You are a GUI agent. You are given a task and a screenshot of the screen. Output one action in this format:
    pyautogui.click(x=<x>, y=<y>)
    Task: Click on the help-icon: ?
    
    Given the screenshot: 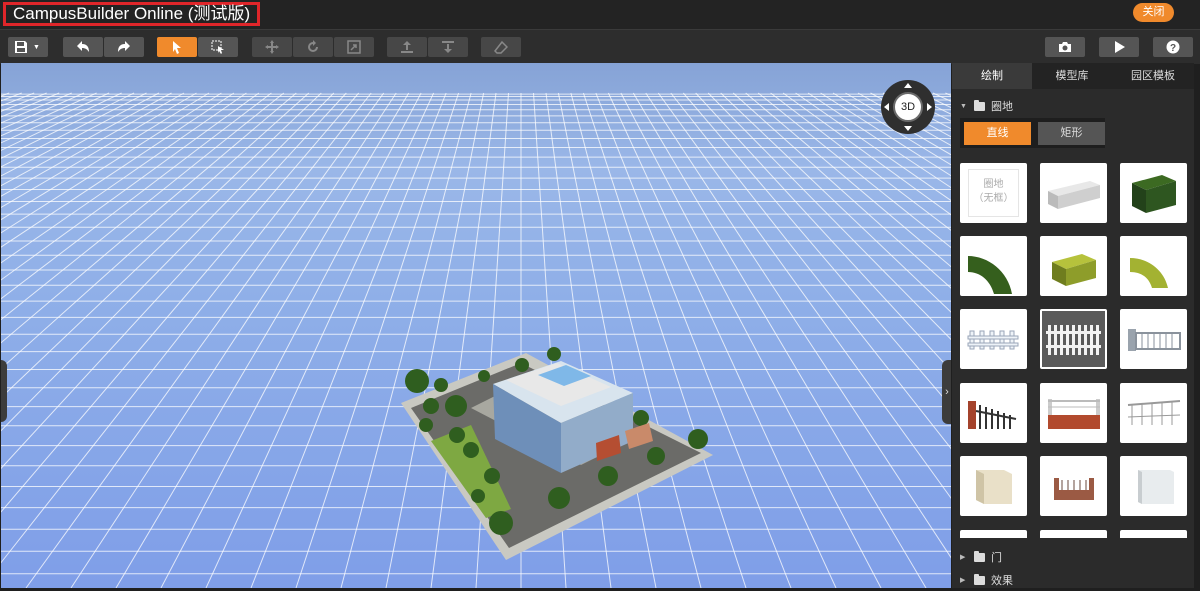 What is the action you would take?
    pyautogui.click(x=1173, y=47)
    